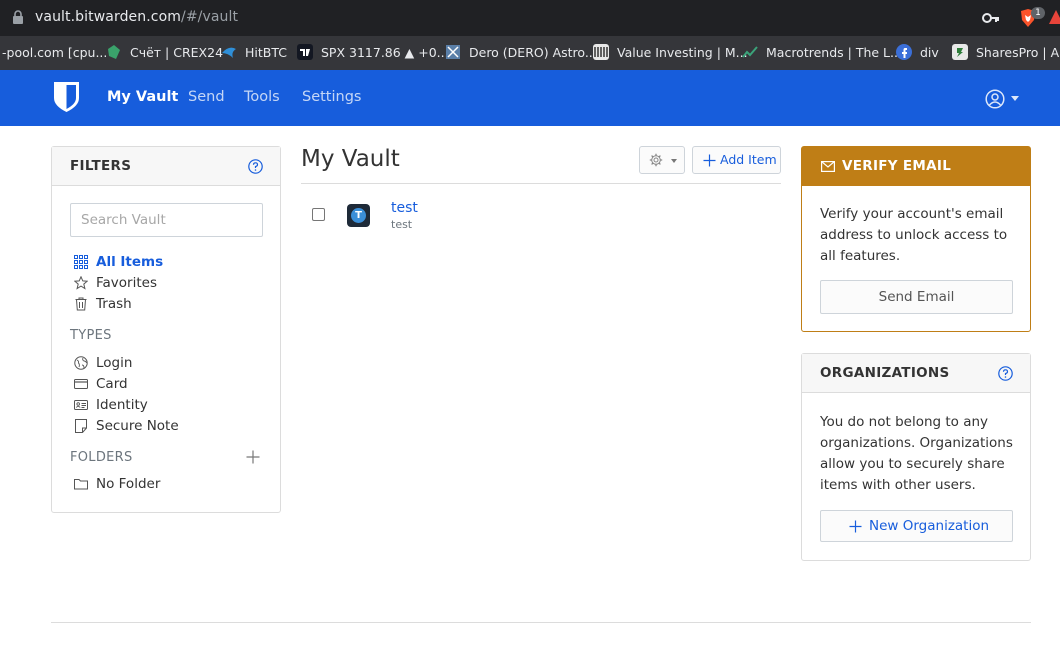  Describe the element at coordinates (318, 214) in the screenshot. I see `item-checkbox` at that location.